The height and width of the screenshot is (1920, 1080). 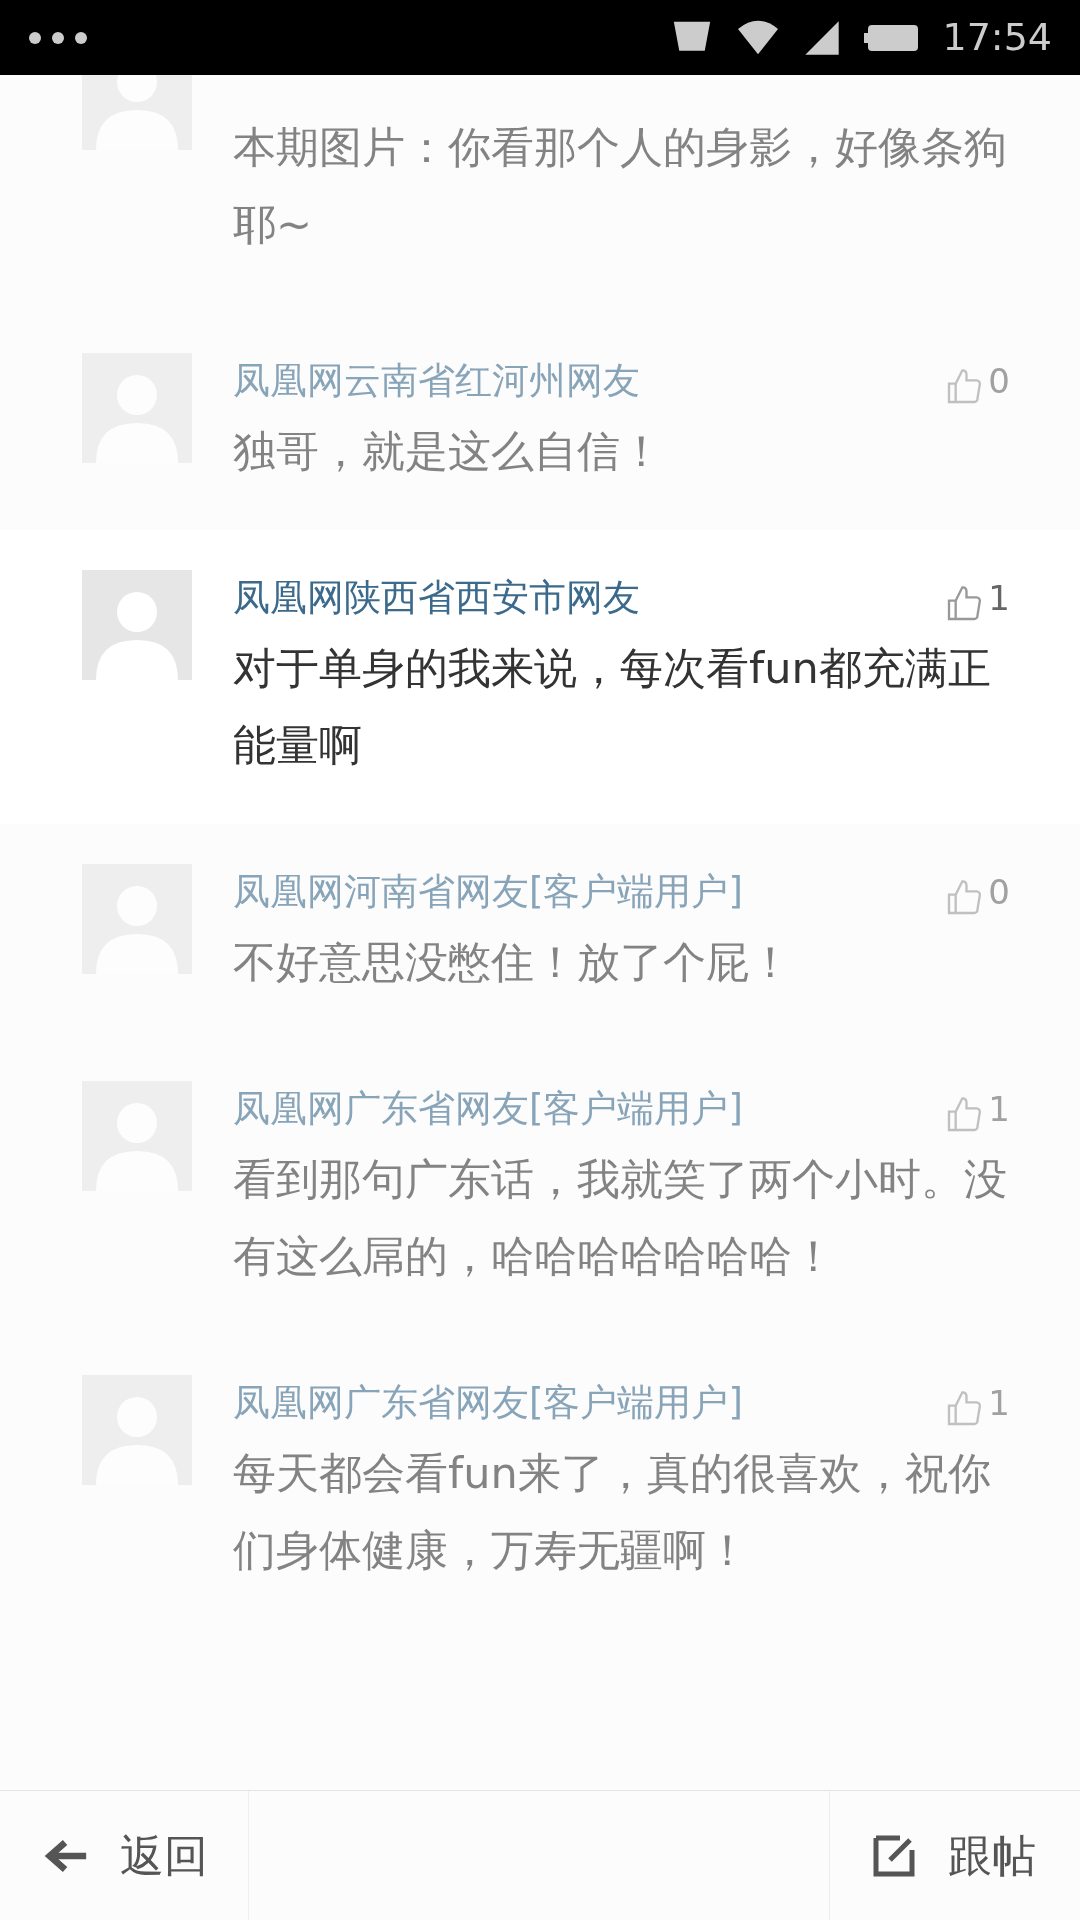 I want to click on comment-text: 不好意思没憋住！放了个屁！, so click(x=513, y=962).